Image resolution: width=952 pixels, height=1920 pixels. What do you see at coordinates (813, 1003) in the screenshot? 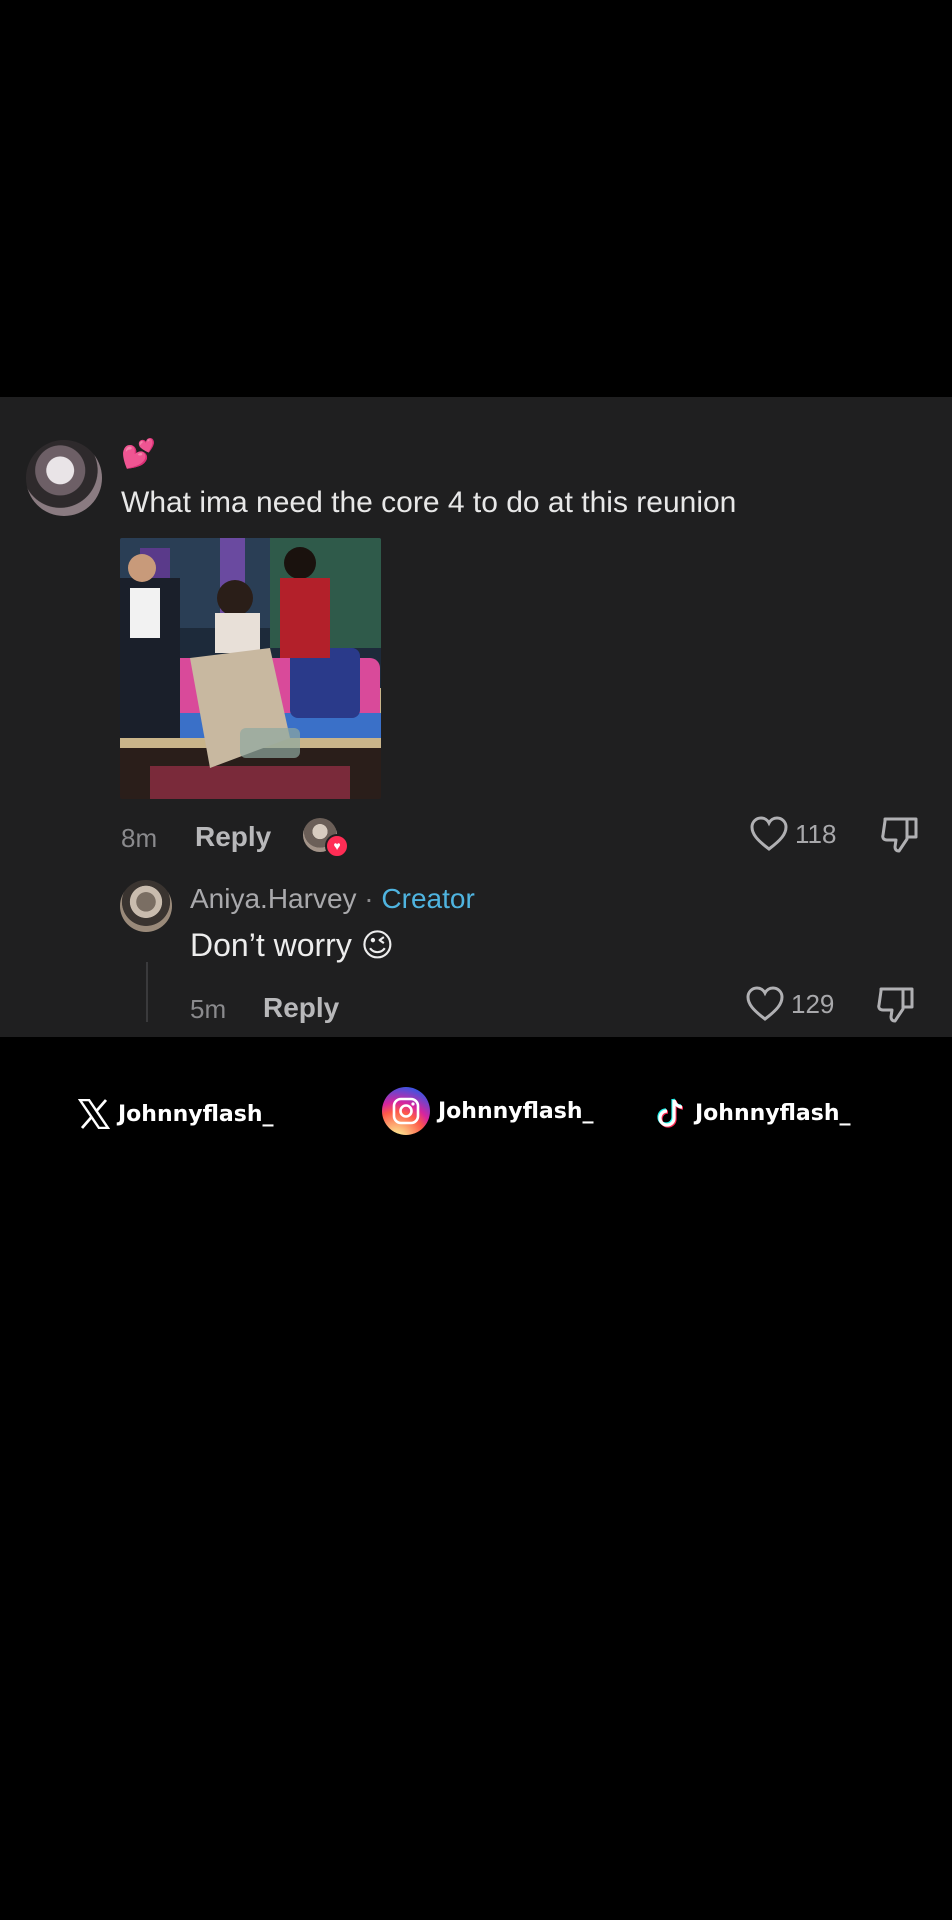
I see `reply-like-count: 129` at bounding box center [813, 1003].